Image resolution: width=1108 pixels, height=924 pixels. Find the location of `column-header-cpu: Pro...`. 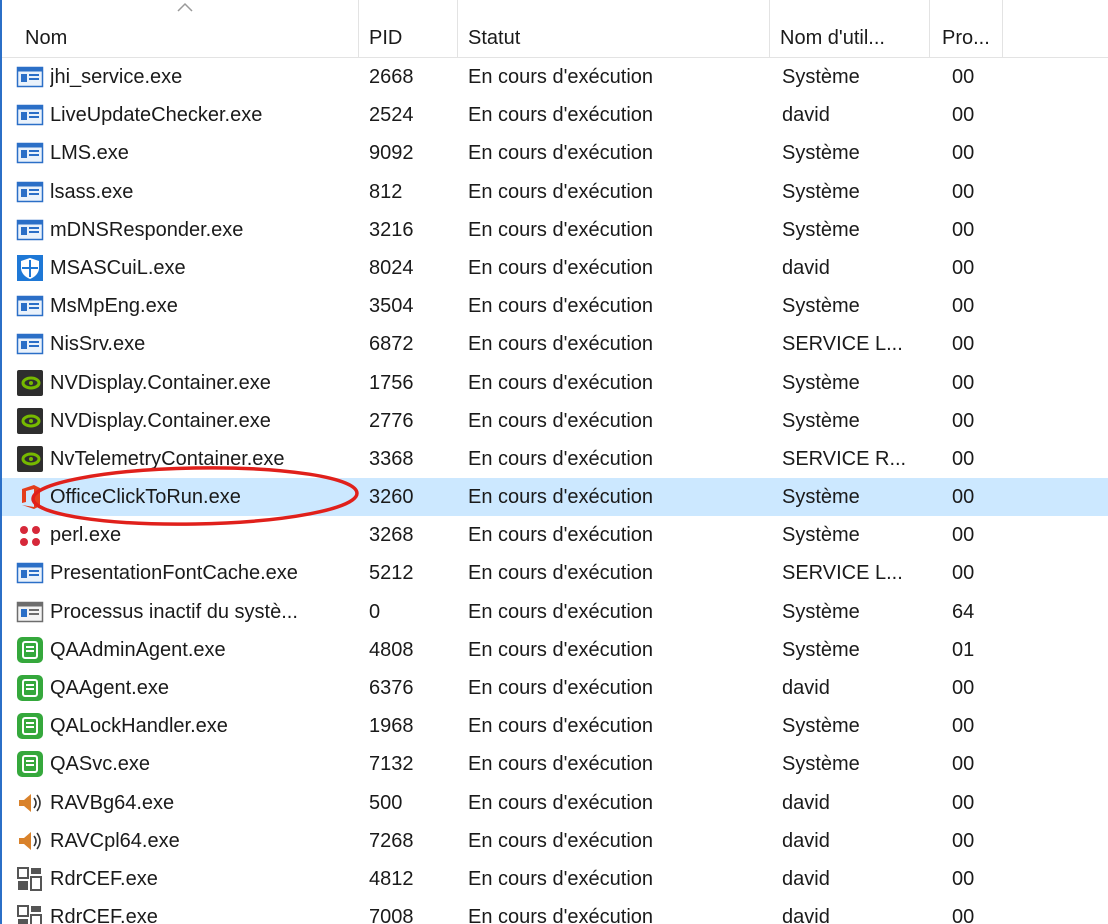

column-header-cpu: Pro... is located at coordinates (966, 28).